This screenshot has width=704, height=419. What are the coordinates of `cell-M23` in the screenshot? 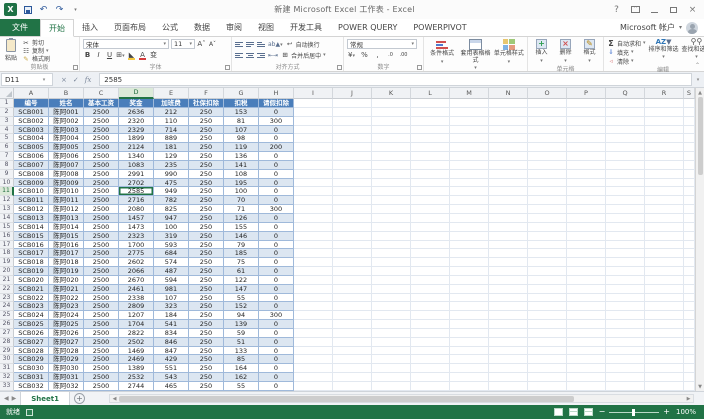 It's located at (469, 298).